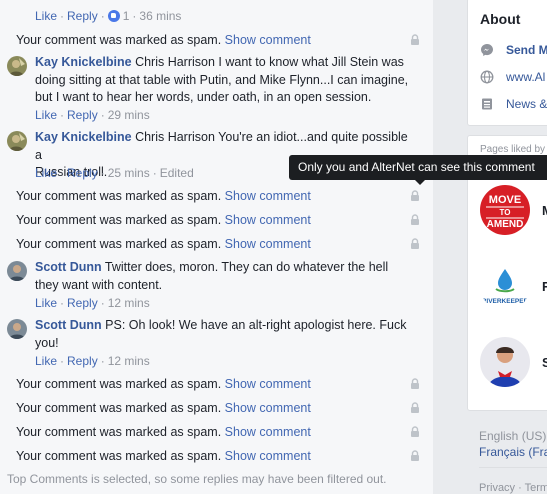 This screenshot has width=547, height=494. Describe the element at coordinates (505, 301) in the screenshot. I see `svg-text: RIVERKEEPER` at that location.